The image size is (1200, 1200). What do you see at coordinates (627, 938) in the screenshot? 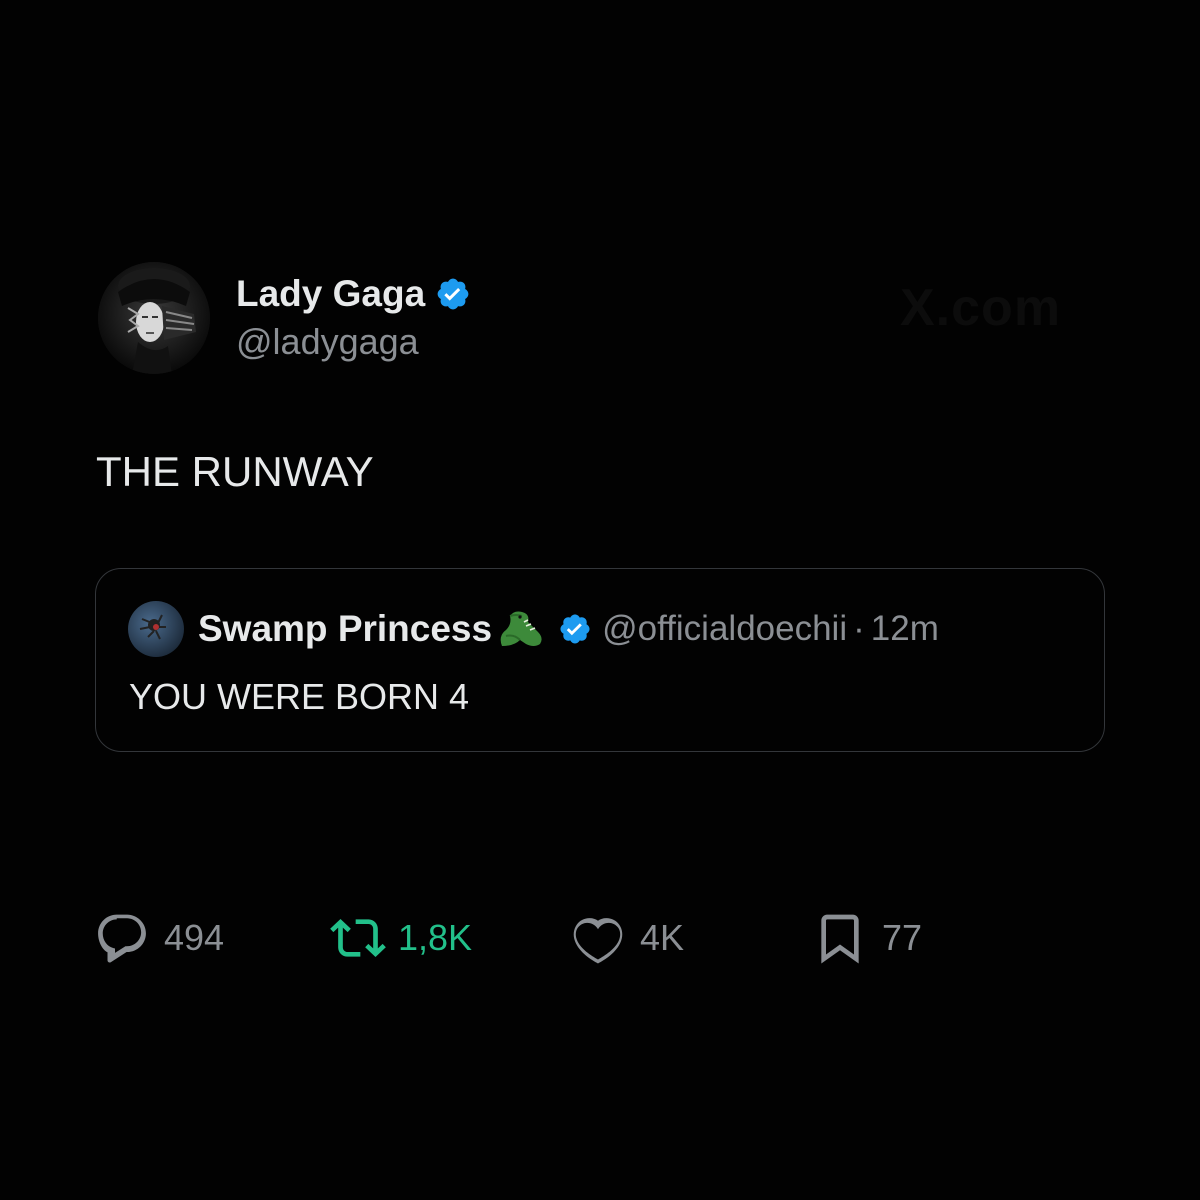
I see `like-button: 4K` at bounding box center [627, 938].